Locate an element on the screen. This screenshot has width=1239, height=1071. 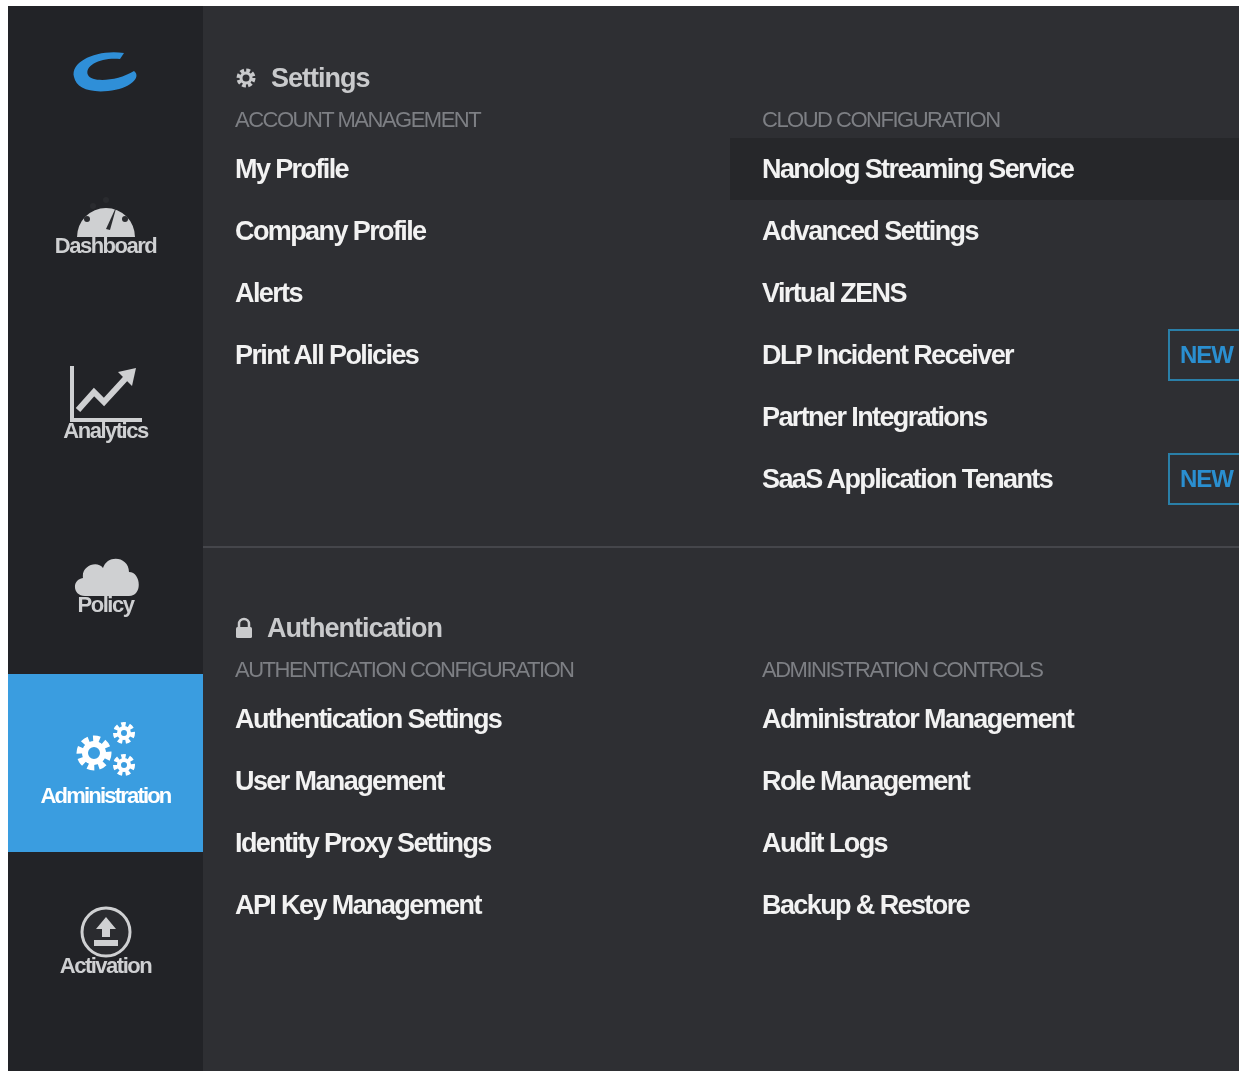
nav-item: Analytics is located at coordinates (105, 404).